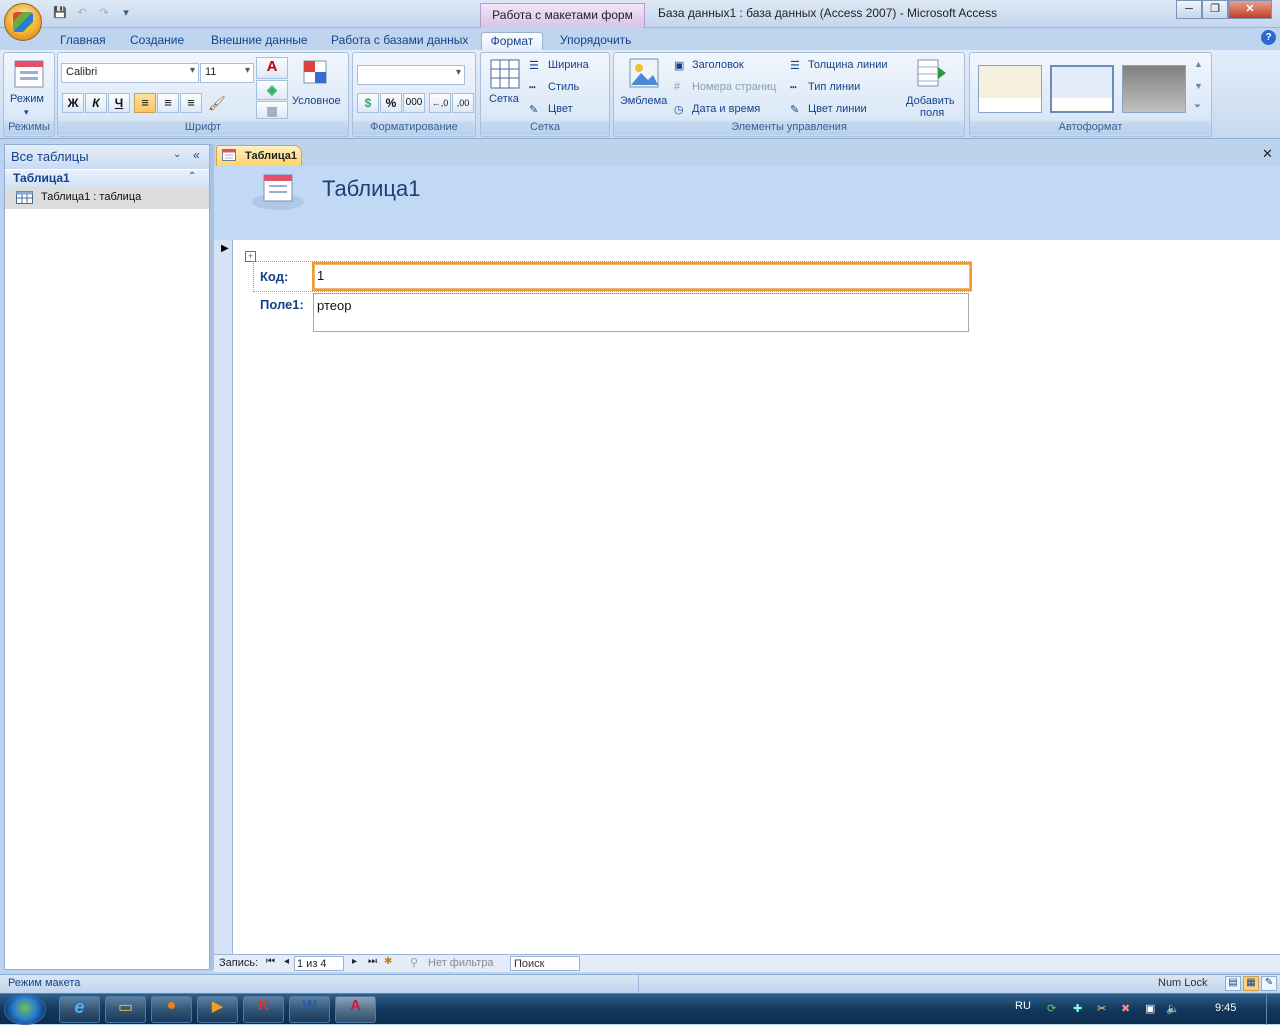  What do you see at coordinates (512, 41) in the screenshot?
I see `tab-format: Формат` at bounding box center [512, 41].